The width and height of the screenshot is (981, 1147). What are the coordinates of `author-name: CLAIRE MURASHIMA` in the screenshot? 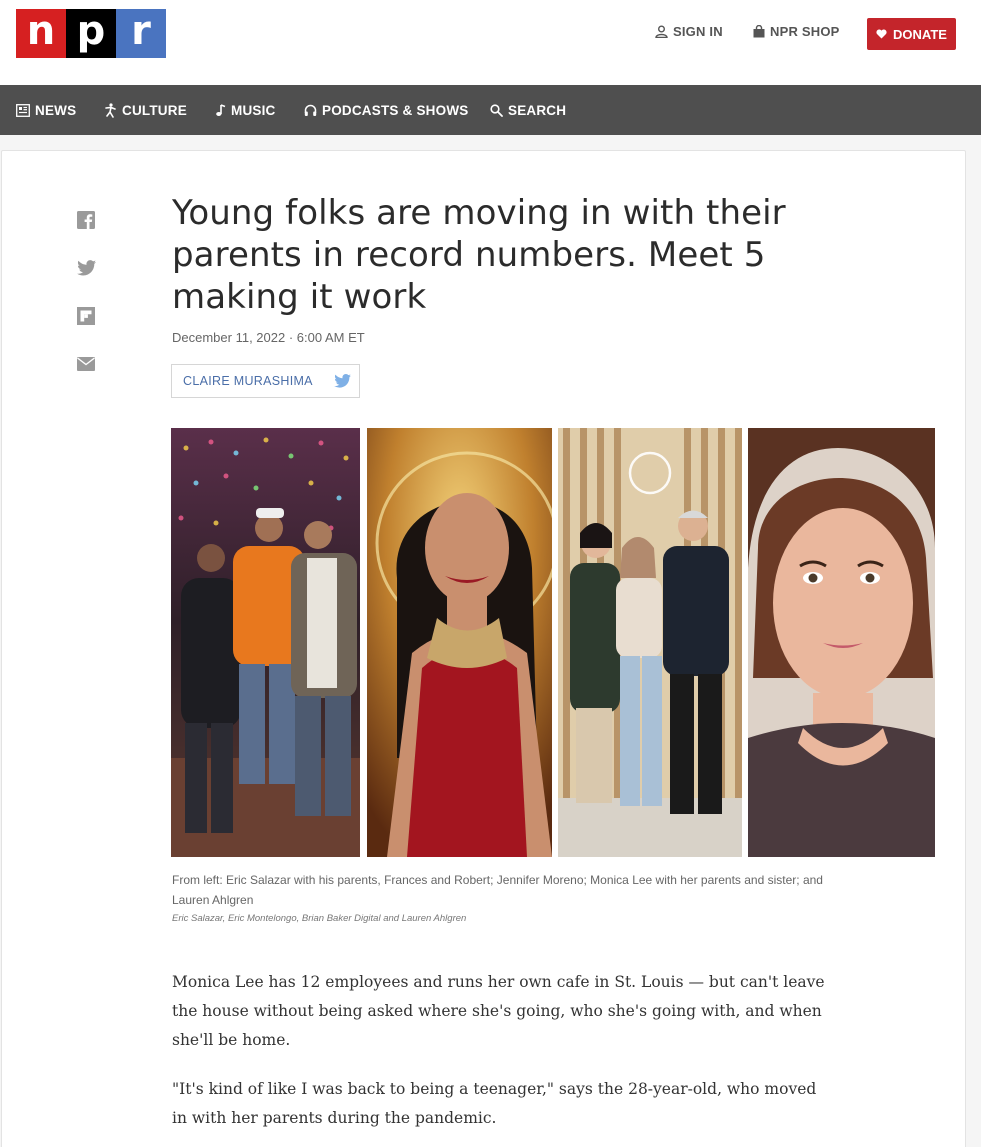 It's located at (248, 381).